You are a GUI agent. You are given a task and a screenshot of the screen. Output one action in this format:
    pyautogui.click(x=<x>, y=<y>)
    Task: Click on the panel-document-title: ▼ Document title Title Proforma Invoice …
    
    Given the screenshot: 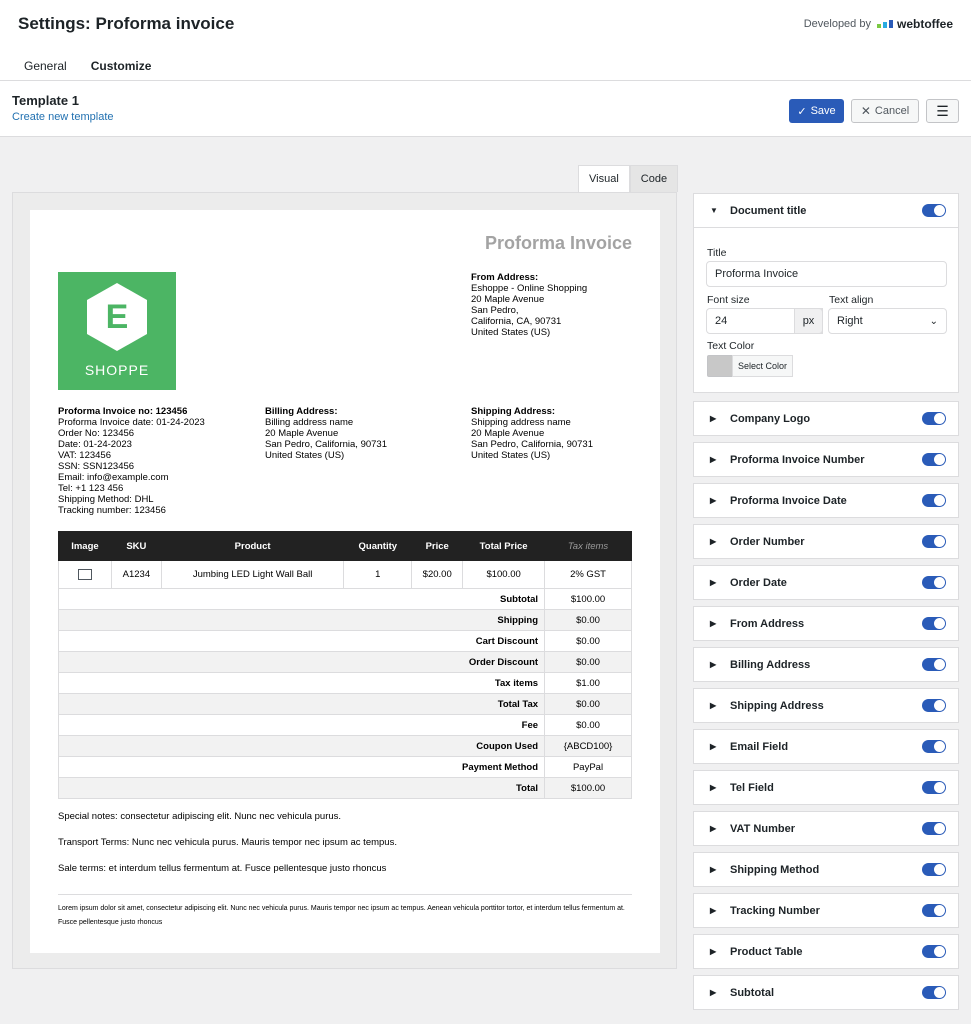 What is the action you would take?
    pyautogui.click(x=826, y=293)
    